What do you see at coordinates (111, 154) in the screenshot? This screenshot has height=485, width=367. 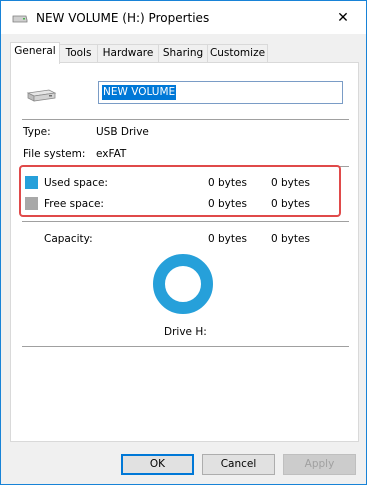 I see `filesystem-value: exFAT` at bounding box center [111, 154].